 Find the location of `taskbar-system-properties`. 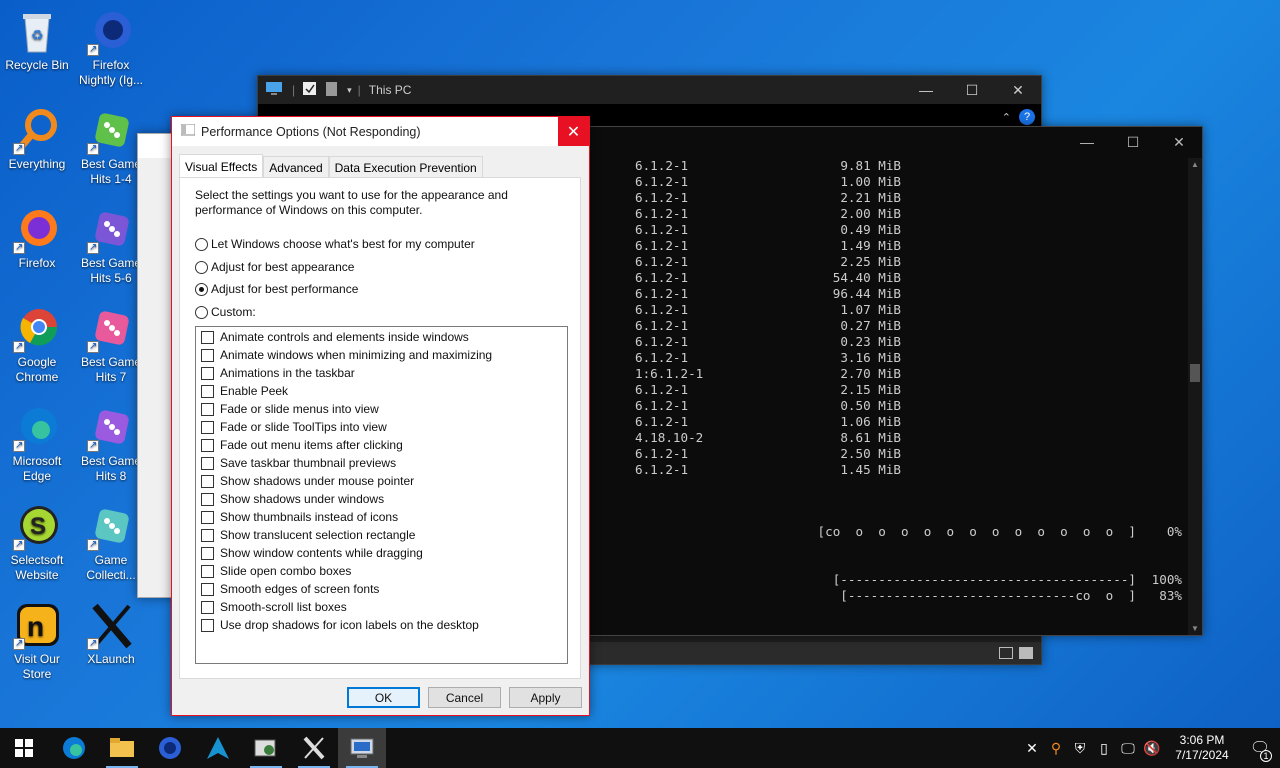

taskbar-system-properties is located at coordinates (362, 748).